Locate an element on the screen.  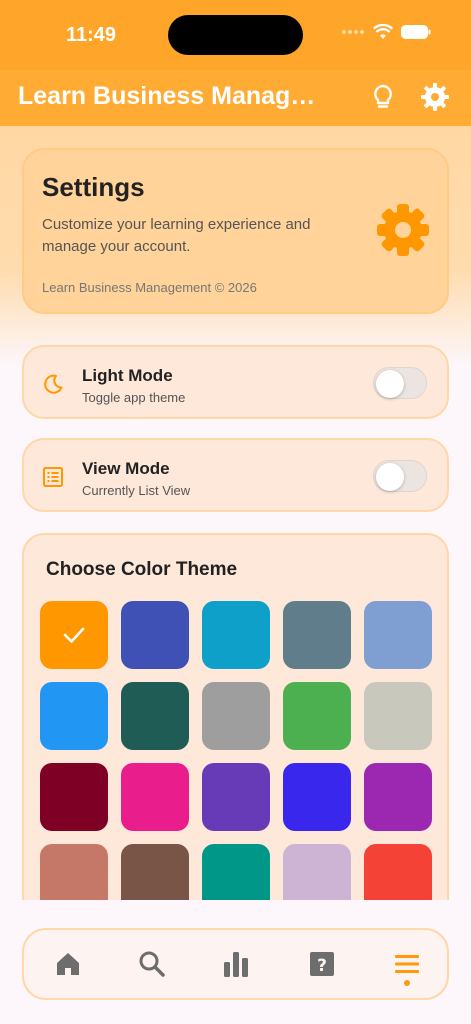
status-icons is located at coordinates (386, 32).